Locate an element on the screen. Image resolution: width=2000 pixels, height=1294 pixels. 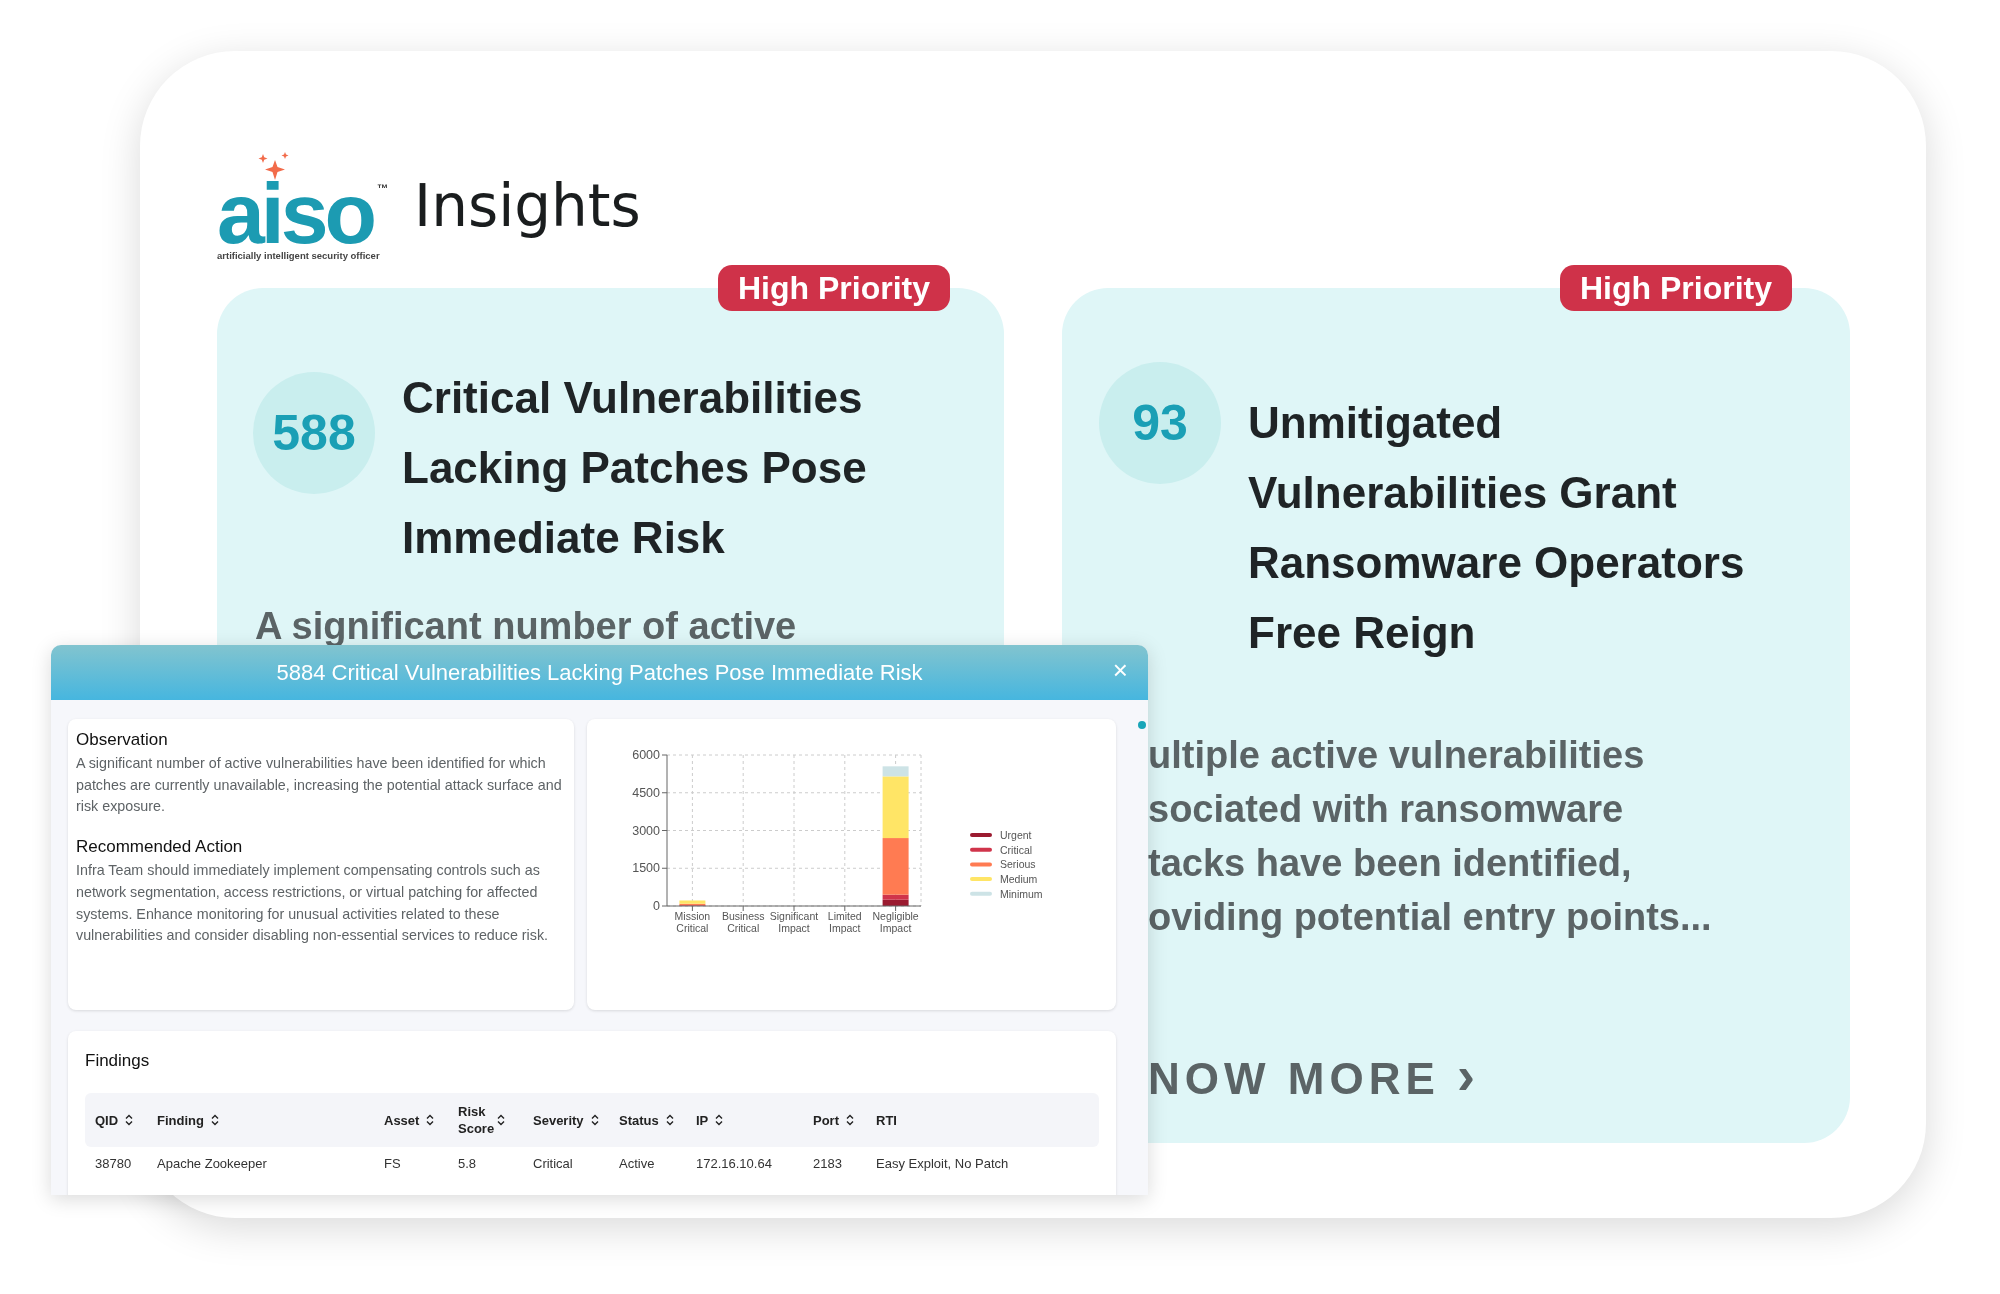
table-cell-text: 2183 is located at coordinates (828, 1163).